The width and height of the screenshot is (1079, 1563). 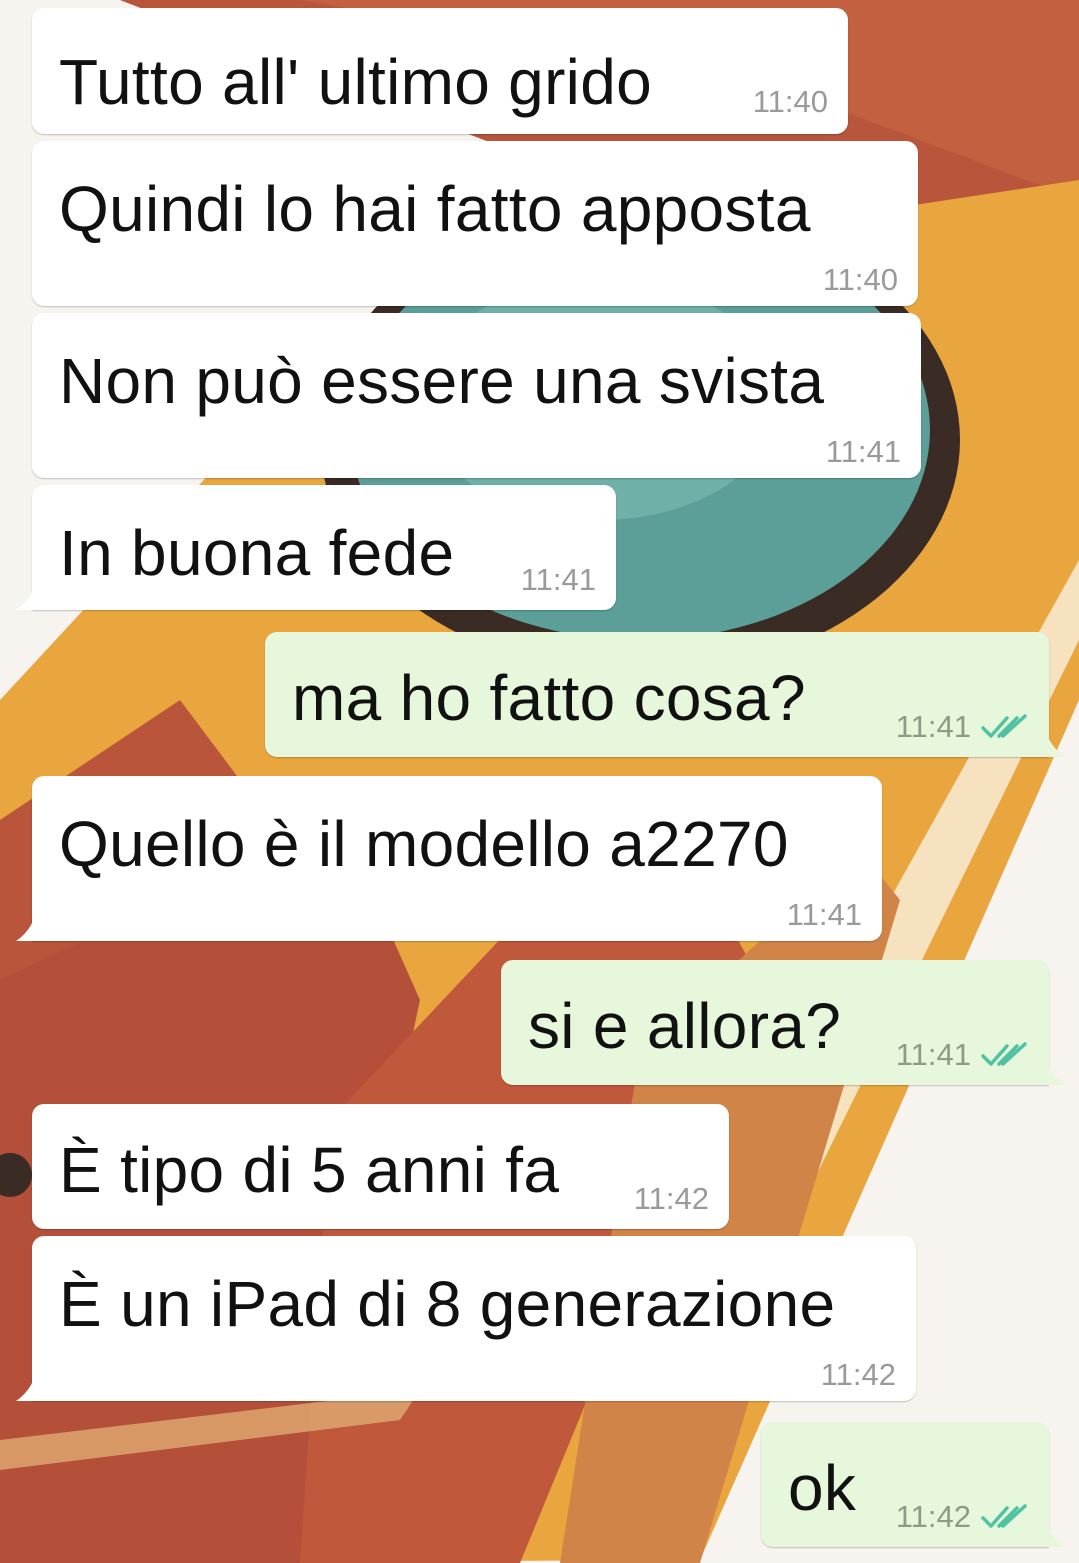 I want to click on outgoing-message-bubble: si e allora? 11:41, so click(x=783, y=1022).